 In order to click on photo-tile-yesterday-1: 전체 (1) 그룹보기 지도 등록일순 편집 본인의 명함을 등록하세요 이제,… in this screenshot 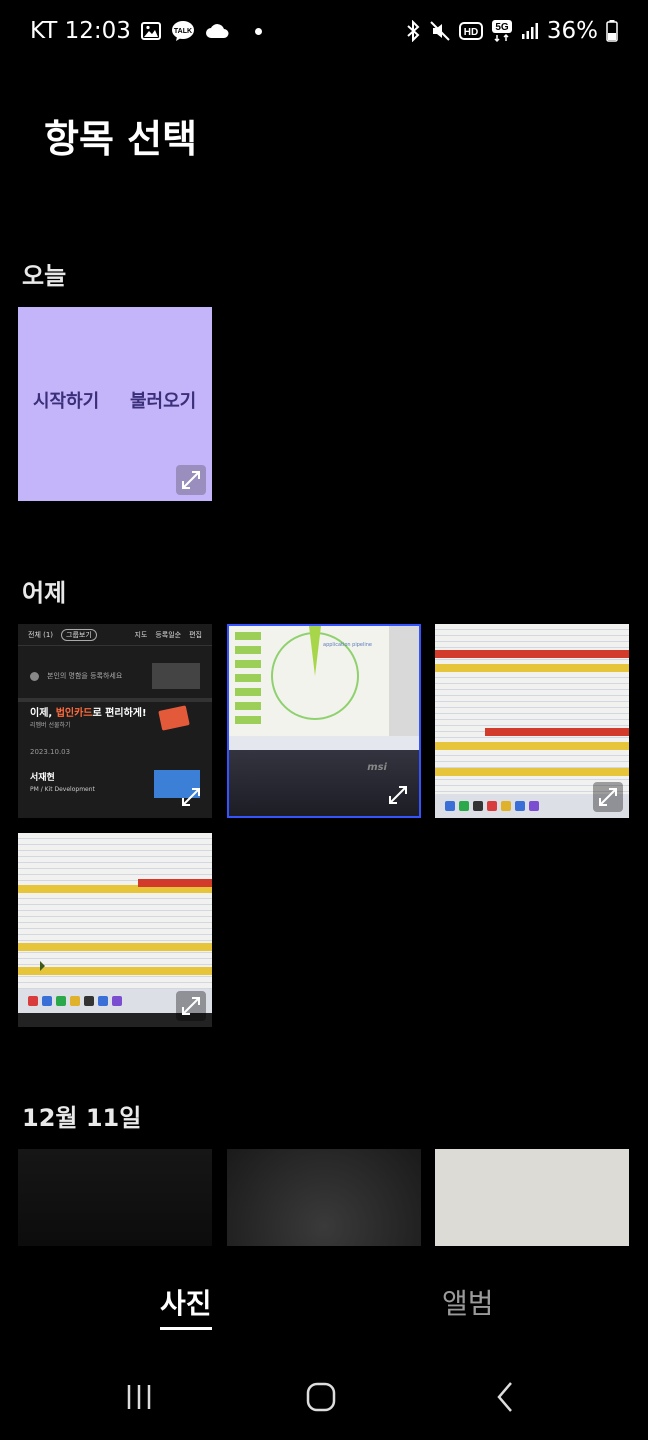, I will do `click(115, 721)`.